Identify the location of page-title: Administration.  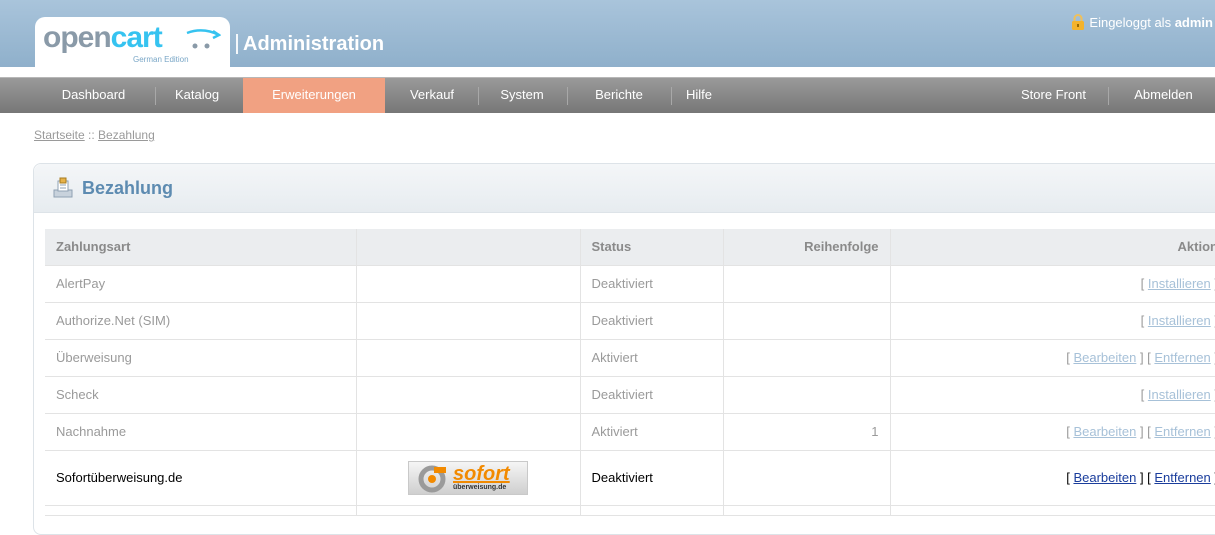
(314, 44).